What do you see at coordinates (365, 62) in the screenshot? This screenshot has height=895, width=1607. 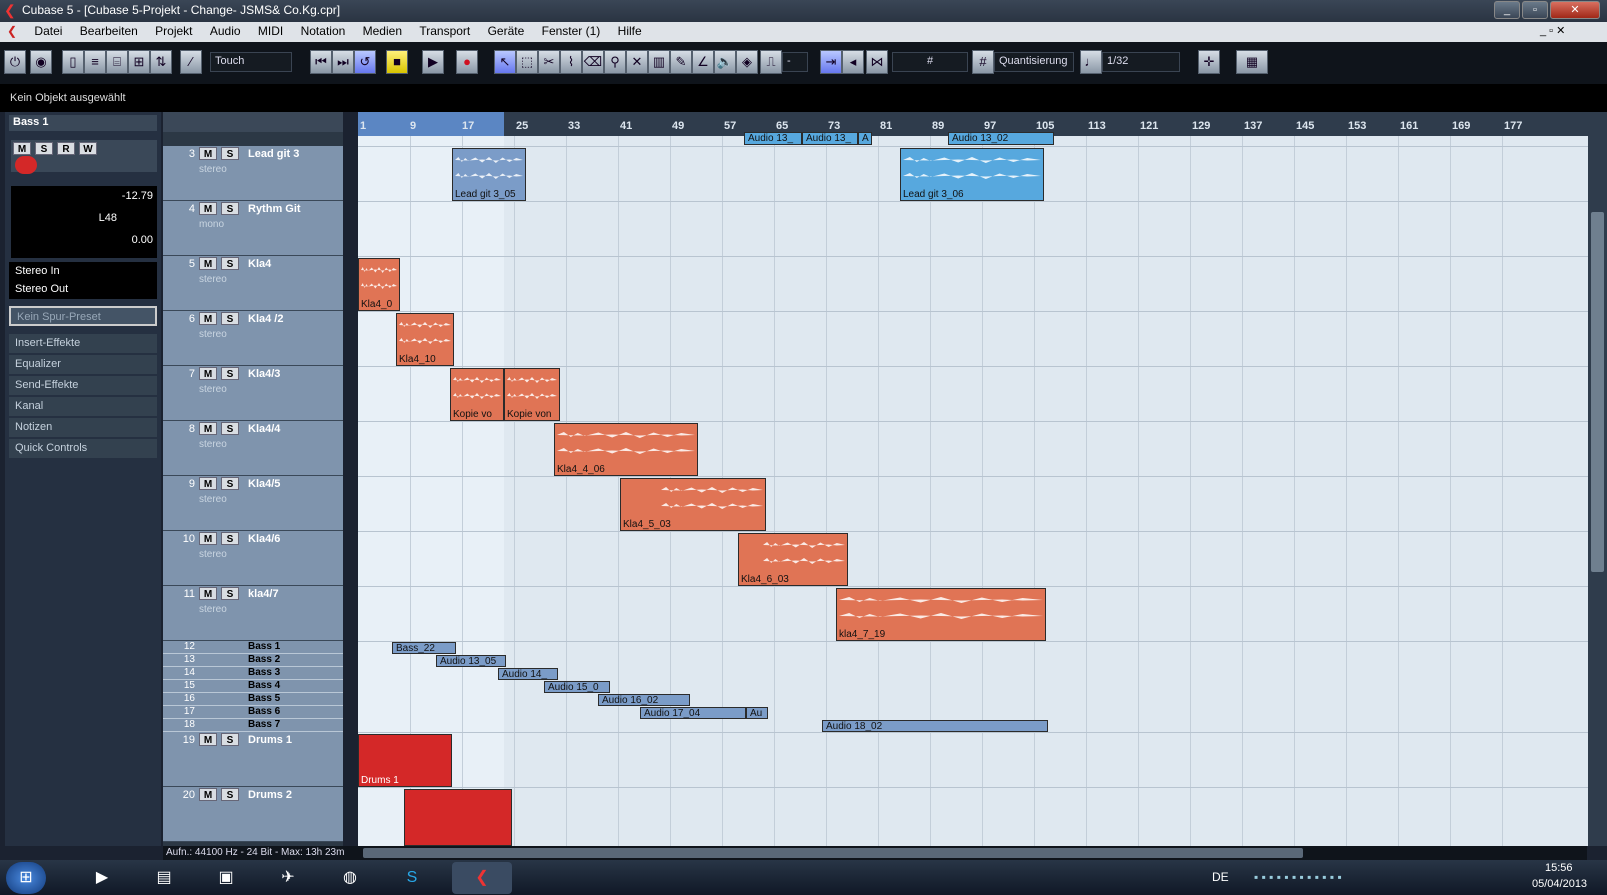 I see `cycle-icon: ↺` at bounding box center [365, 62].